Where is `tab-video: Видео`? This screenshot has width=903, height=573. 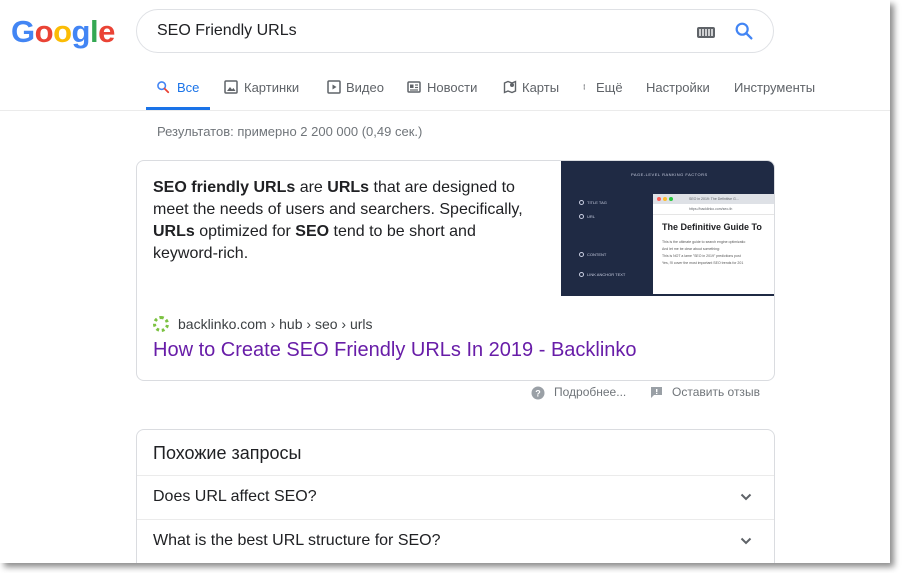
tab-video: Видео is located at coordinates (357, 90).